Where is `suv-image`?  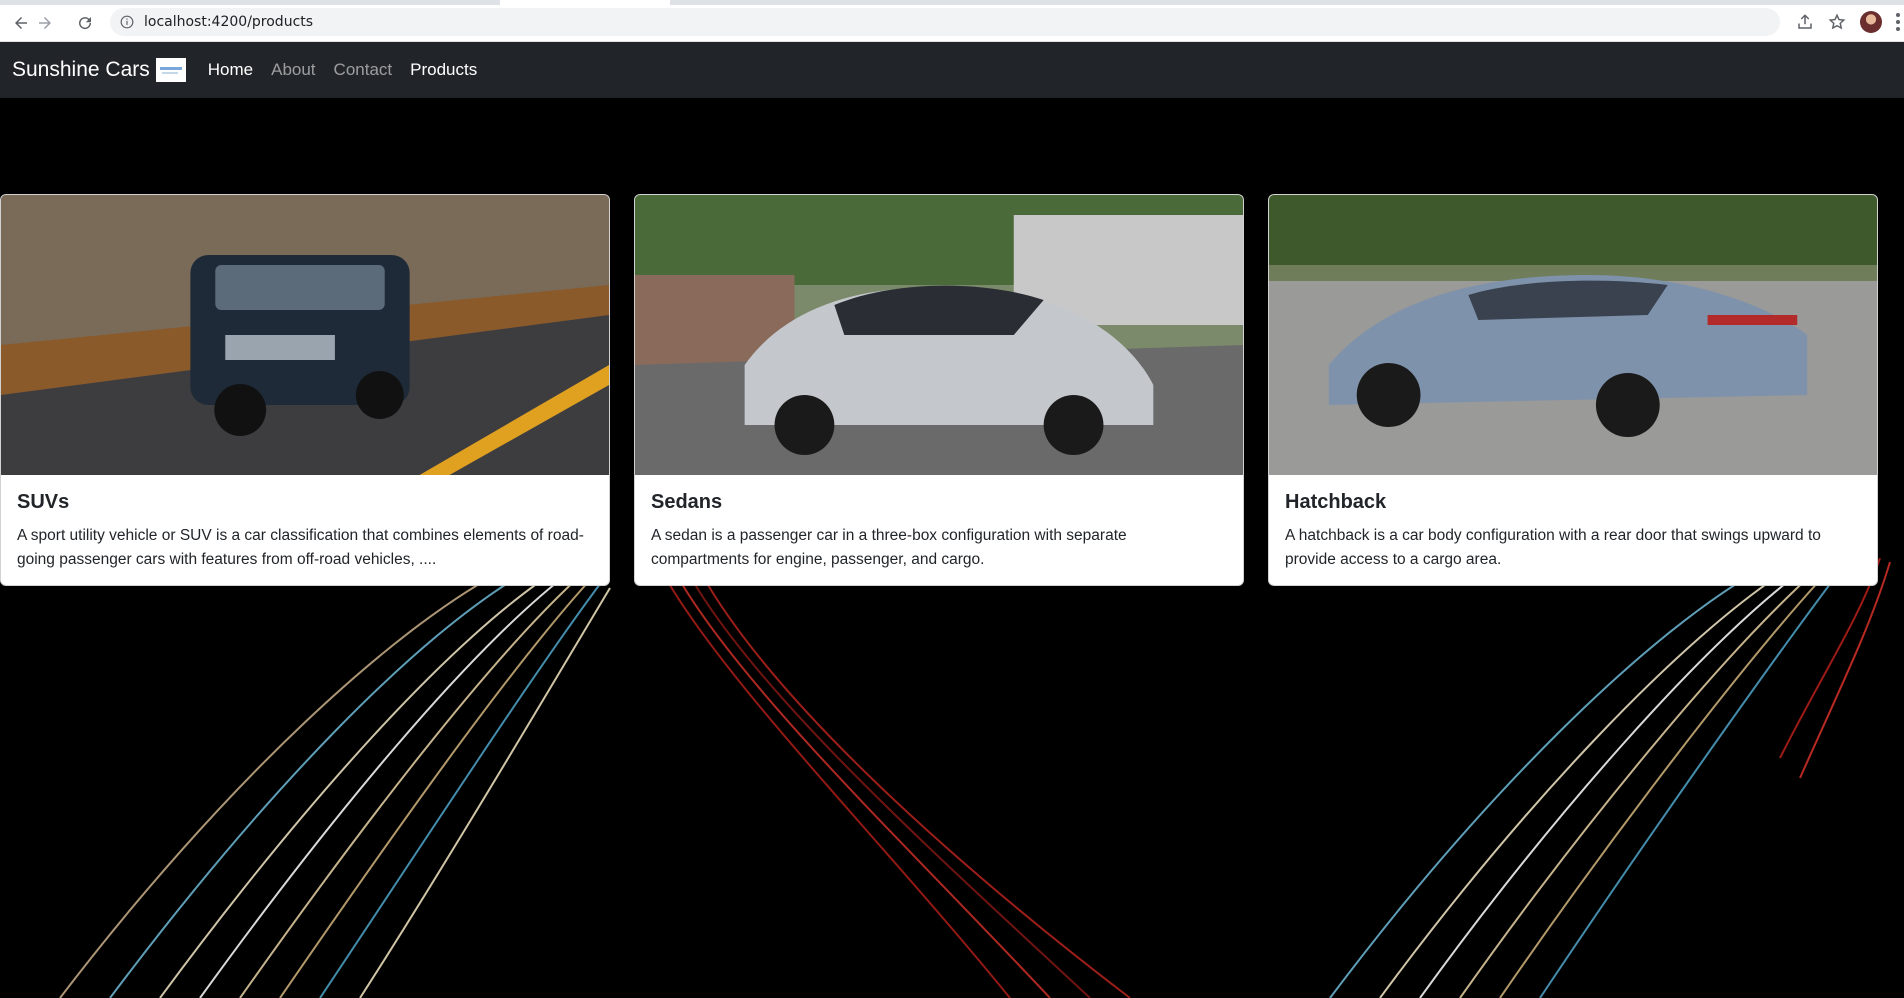
suv-image is located at coordinates (305, 335).